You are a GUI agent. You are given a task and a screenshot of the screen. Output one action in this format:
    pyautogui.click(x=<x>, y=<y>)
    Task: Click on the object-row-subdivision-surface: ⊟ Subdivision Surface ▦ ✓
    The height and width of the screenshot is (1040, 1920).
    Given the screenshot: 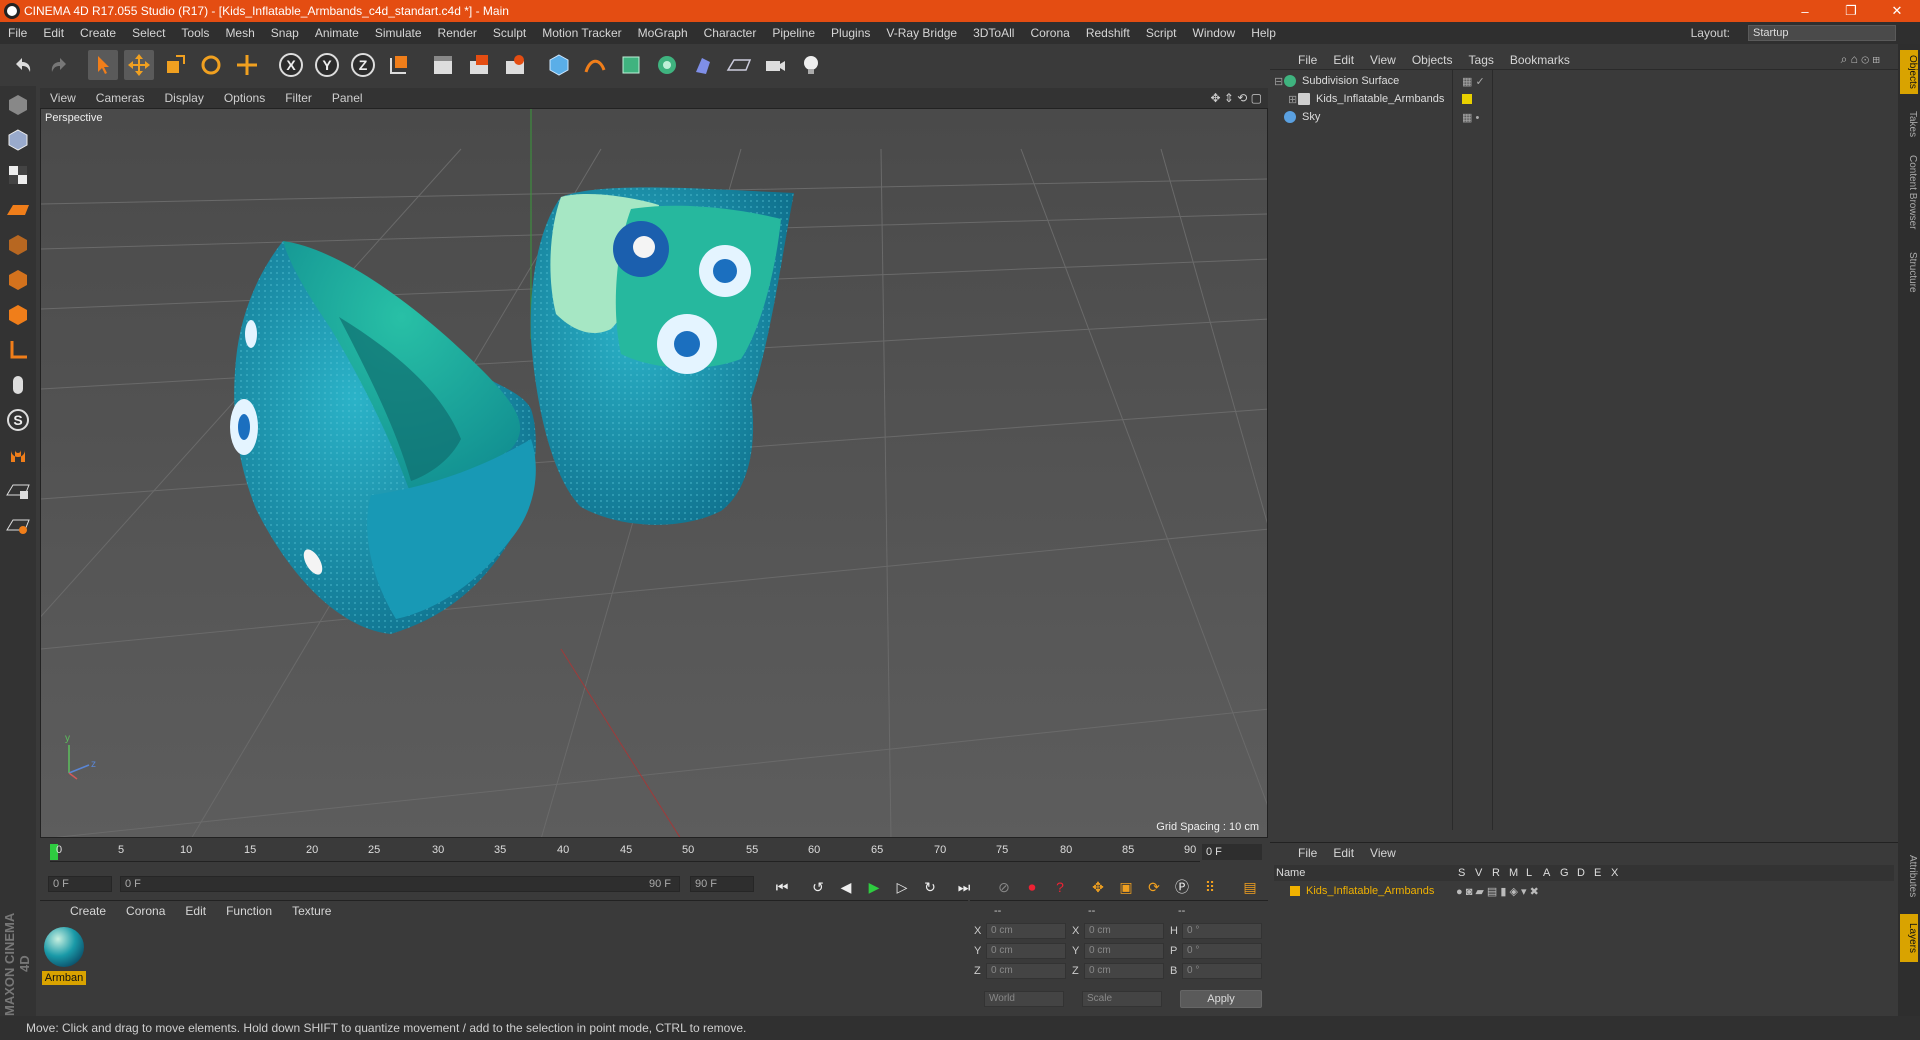 What is the action you would take?
    pyautogui.click(x=1584, y=81)
    